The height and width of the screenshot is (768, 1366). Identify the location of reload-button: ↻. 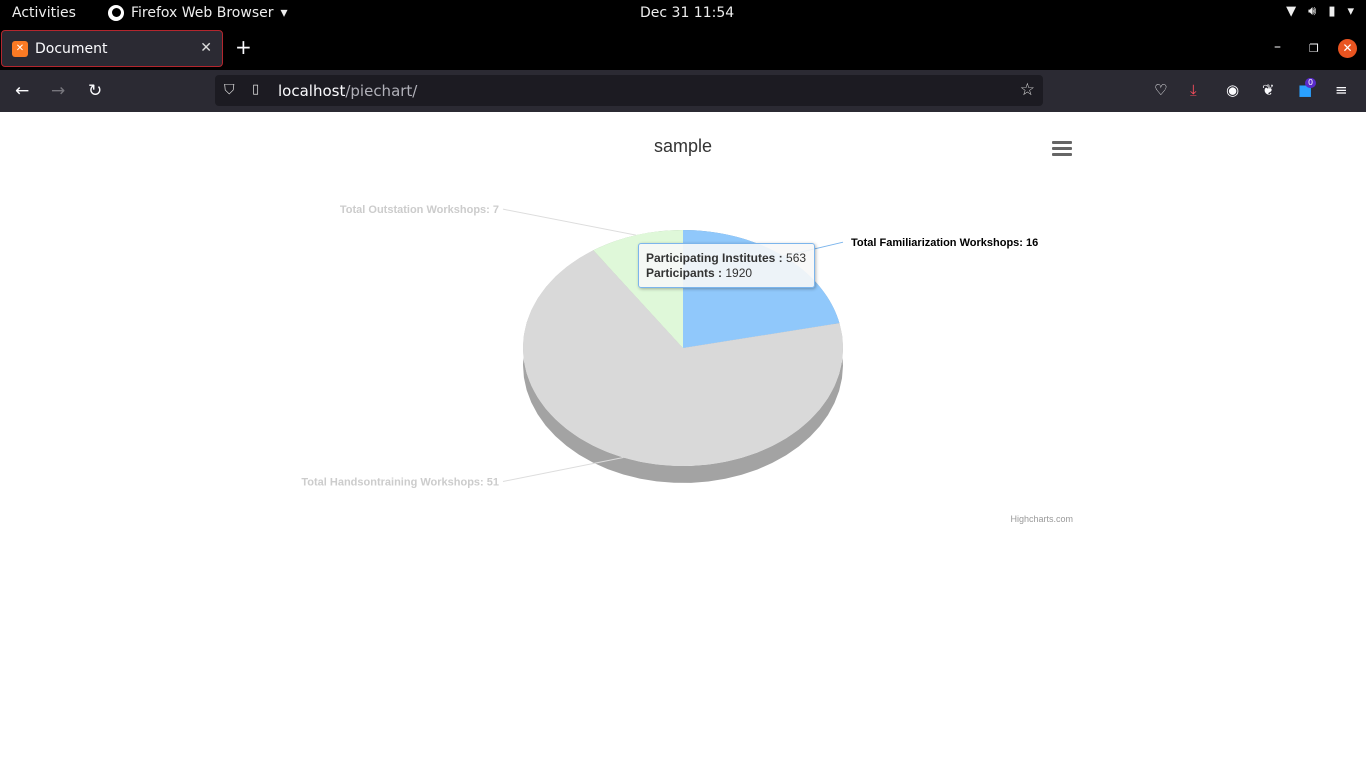
(95, 91).